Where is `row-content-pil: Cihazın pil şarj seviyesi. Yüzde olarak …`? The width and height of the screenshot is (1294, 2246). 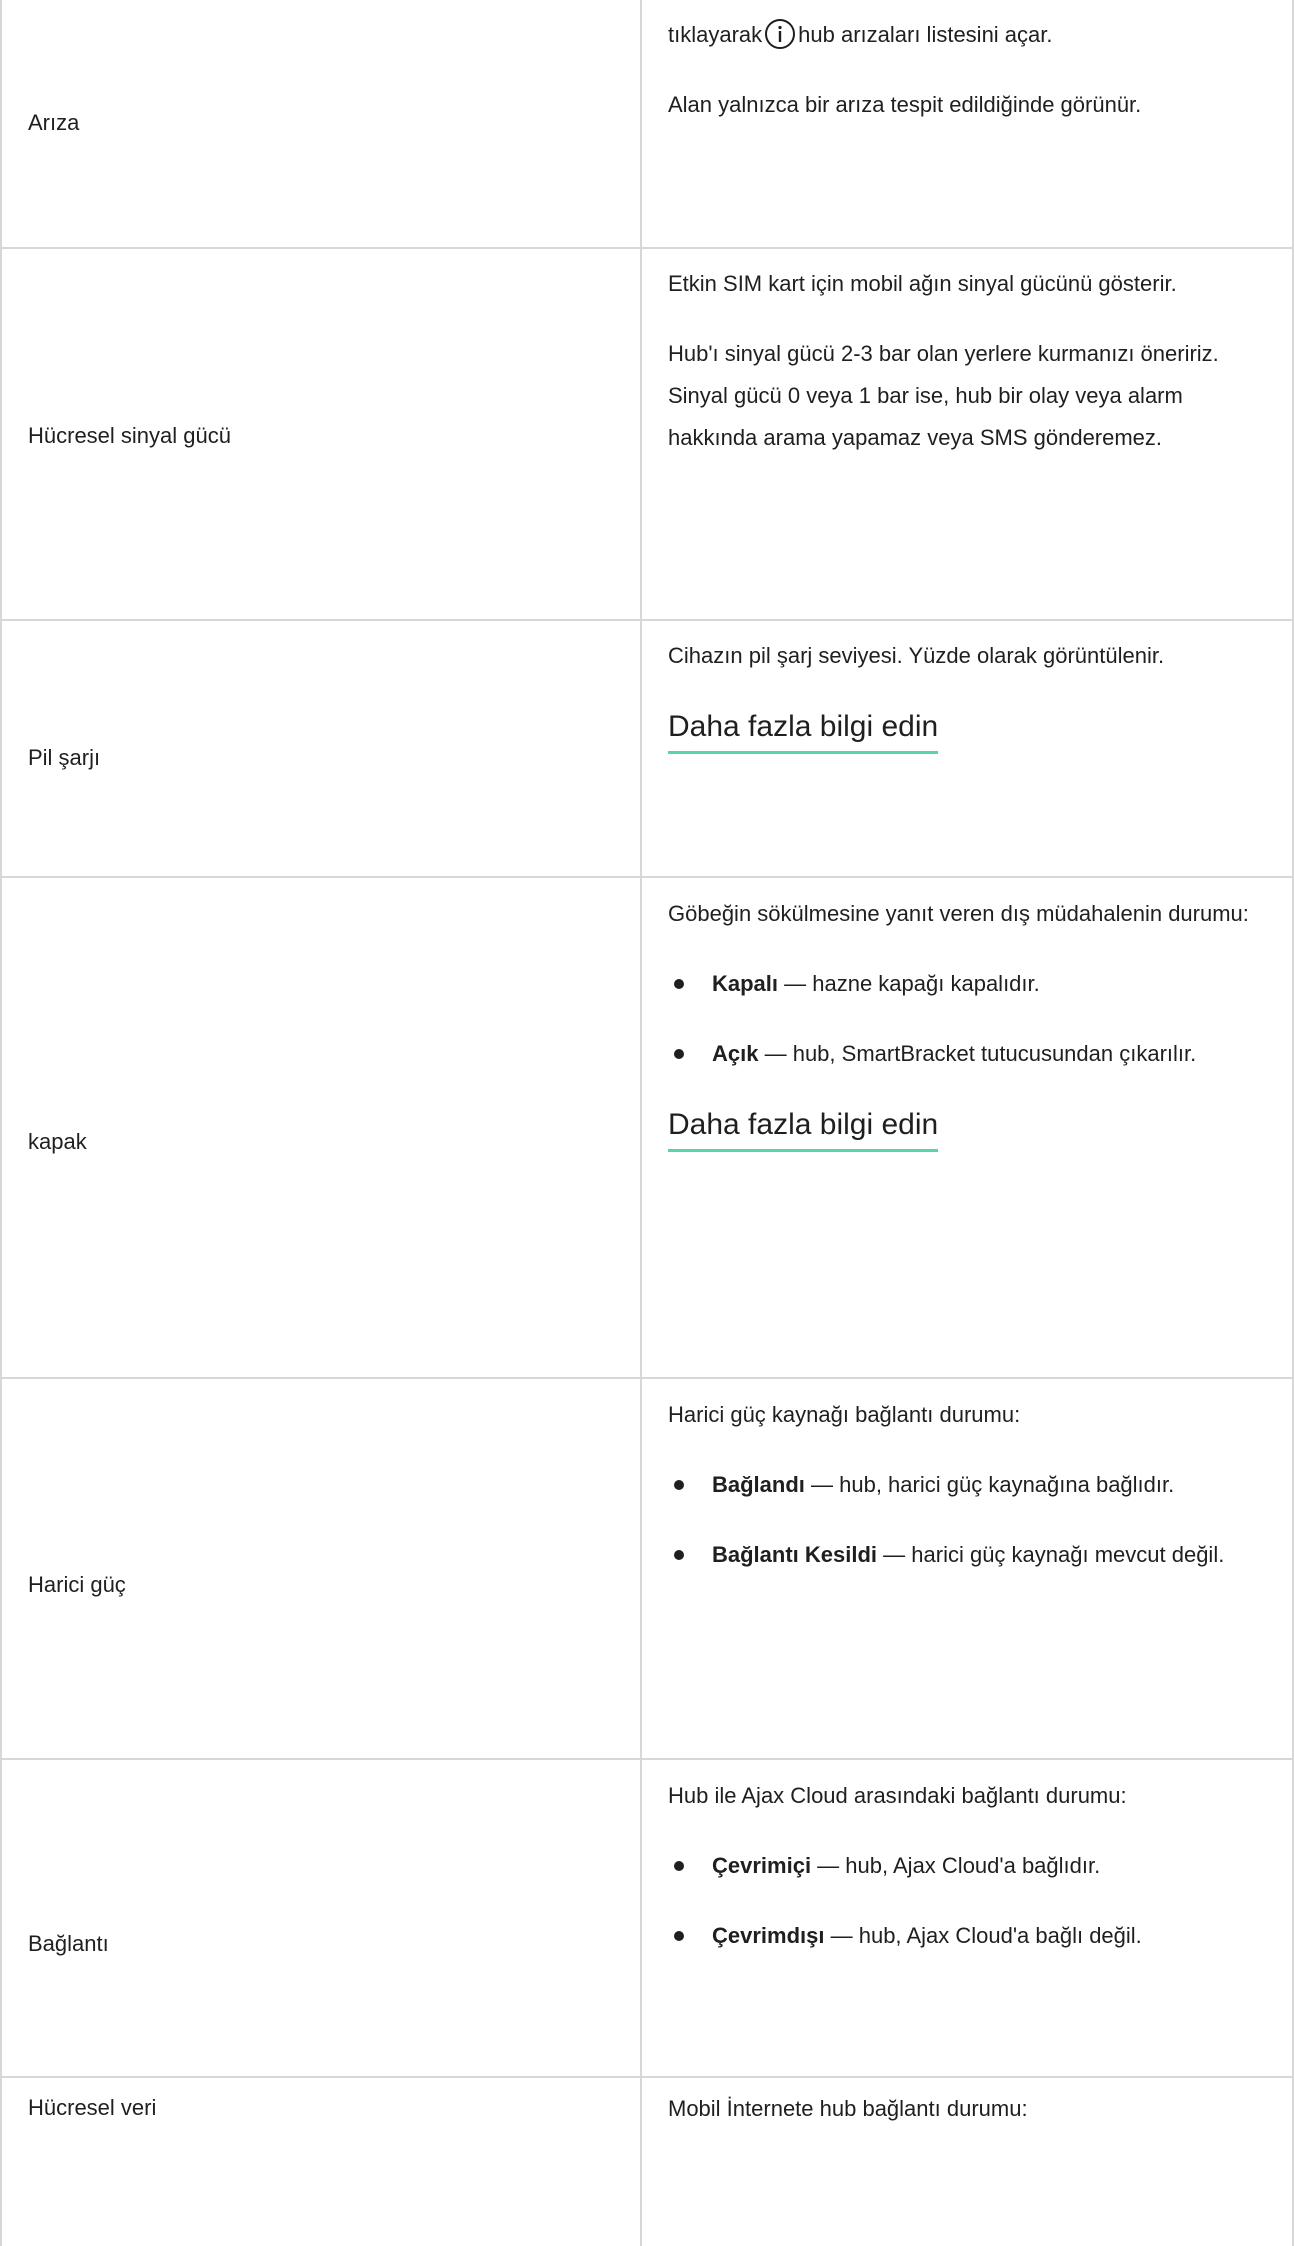 row-content-pil: Cihazın pil şarj seviyesi. Yüzde olarak … is located at coordinates (966, 694).